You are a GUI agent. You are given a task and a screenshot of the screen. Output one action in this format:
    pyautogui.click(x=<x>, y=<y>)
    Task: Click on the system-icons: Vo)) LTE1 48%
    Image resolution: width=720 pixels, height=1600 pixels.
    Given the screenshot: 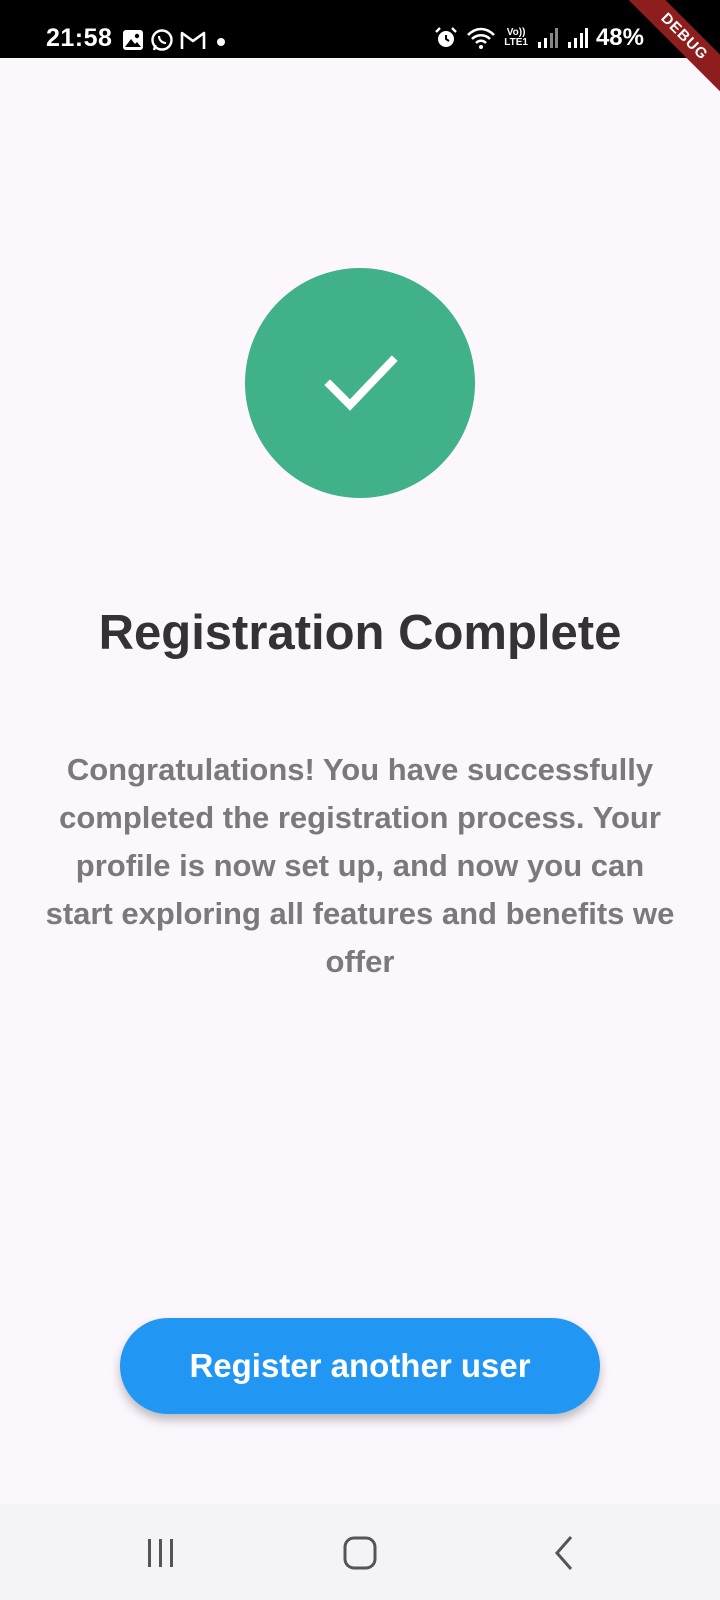 What is the action you would take?
    pyautogui.click(x=539, y=38)
    